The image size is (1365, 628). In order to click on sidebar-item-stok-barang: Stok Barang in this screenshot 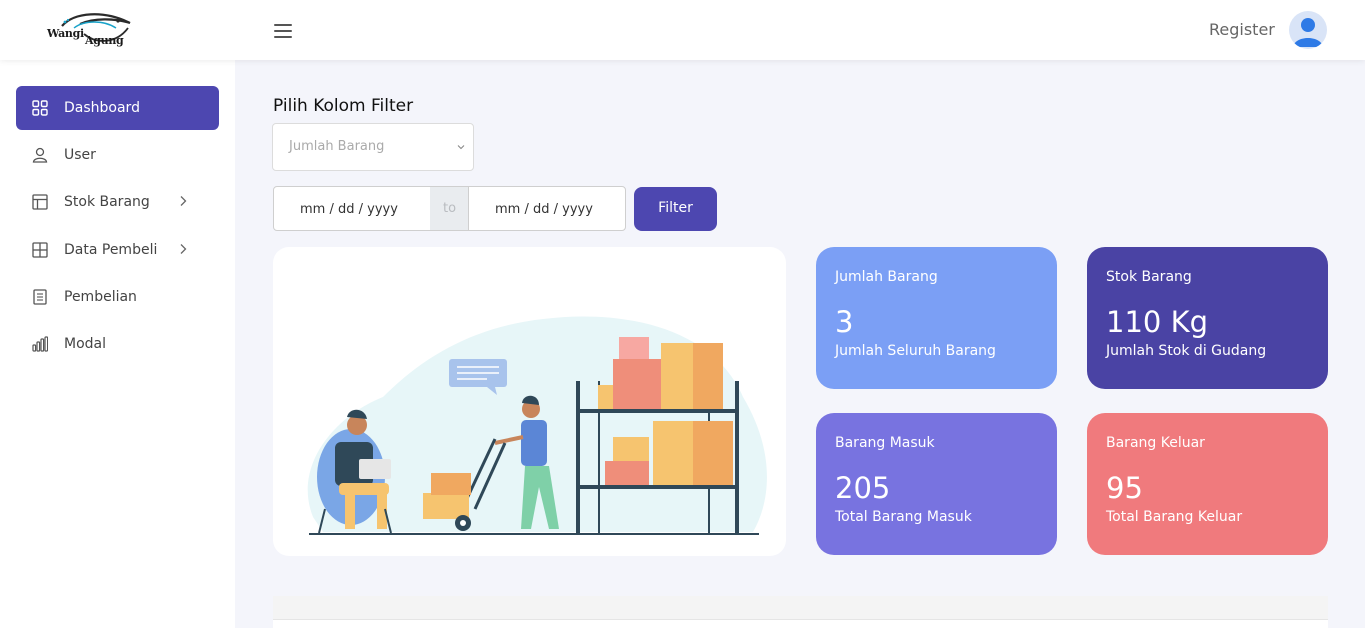, I will do `click(117, 202)`.